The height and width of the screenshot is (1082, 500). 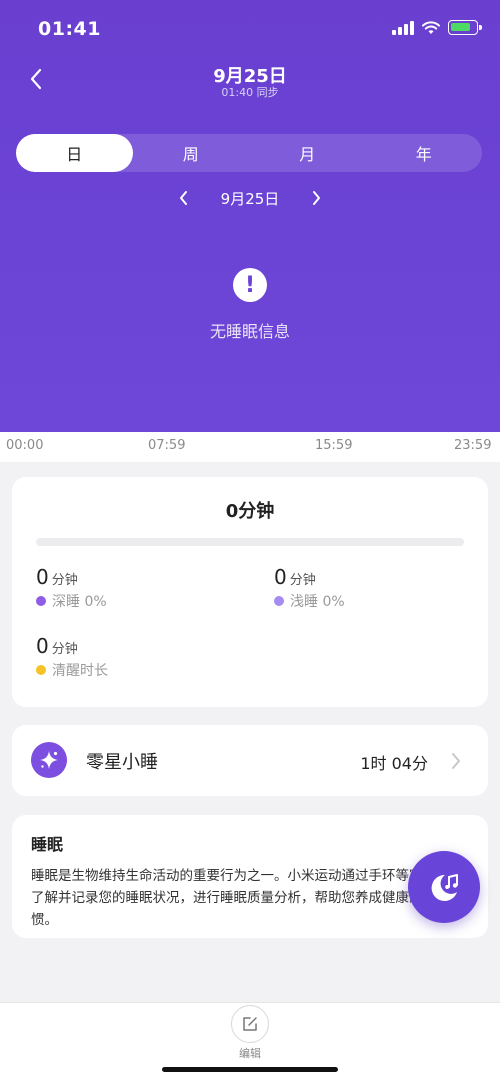 What do you see at coordinates (279, 601) in the screenshot?
I see `light-sleep-dot-icon` at bounding box center [279, 601].